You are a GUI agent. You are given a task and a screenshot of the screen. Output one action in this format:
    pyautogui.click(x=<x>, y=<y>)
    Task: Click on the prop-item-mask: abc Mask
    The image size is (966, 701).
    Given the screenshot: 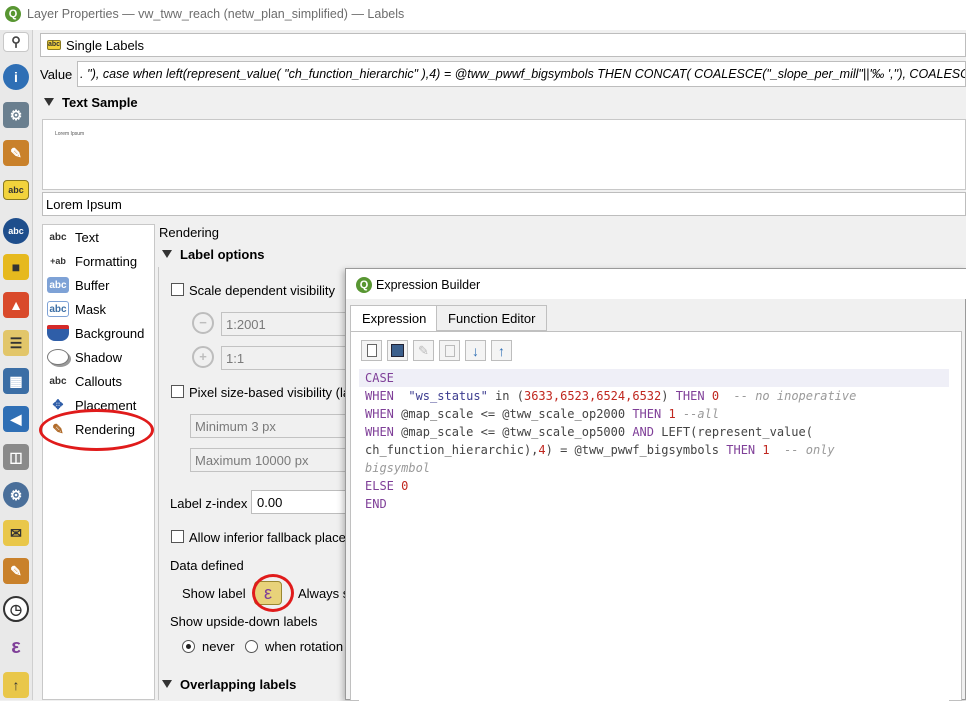 What is the action you would take?
    pyautogui.click(x=100, y=309)
    